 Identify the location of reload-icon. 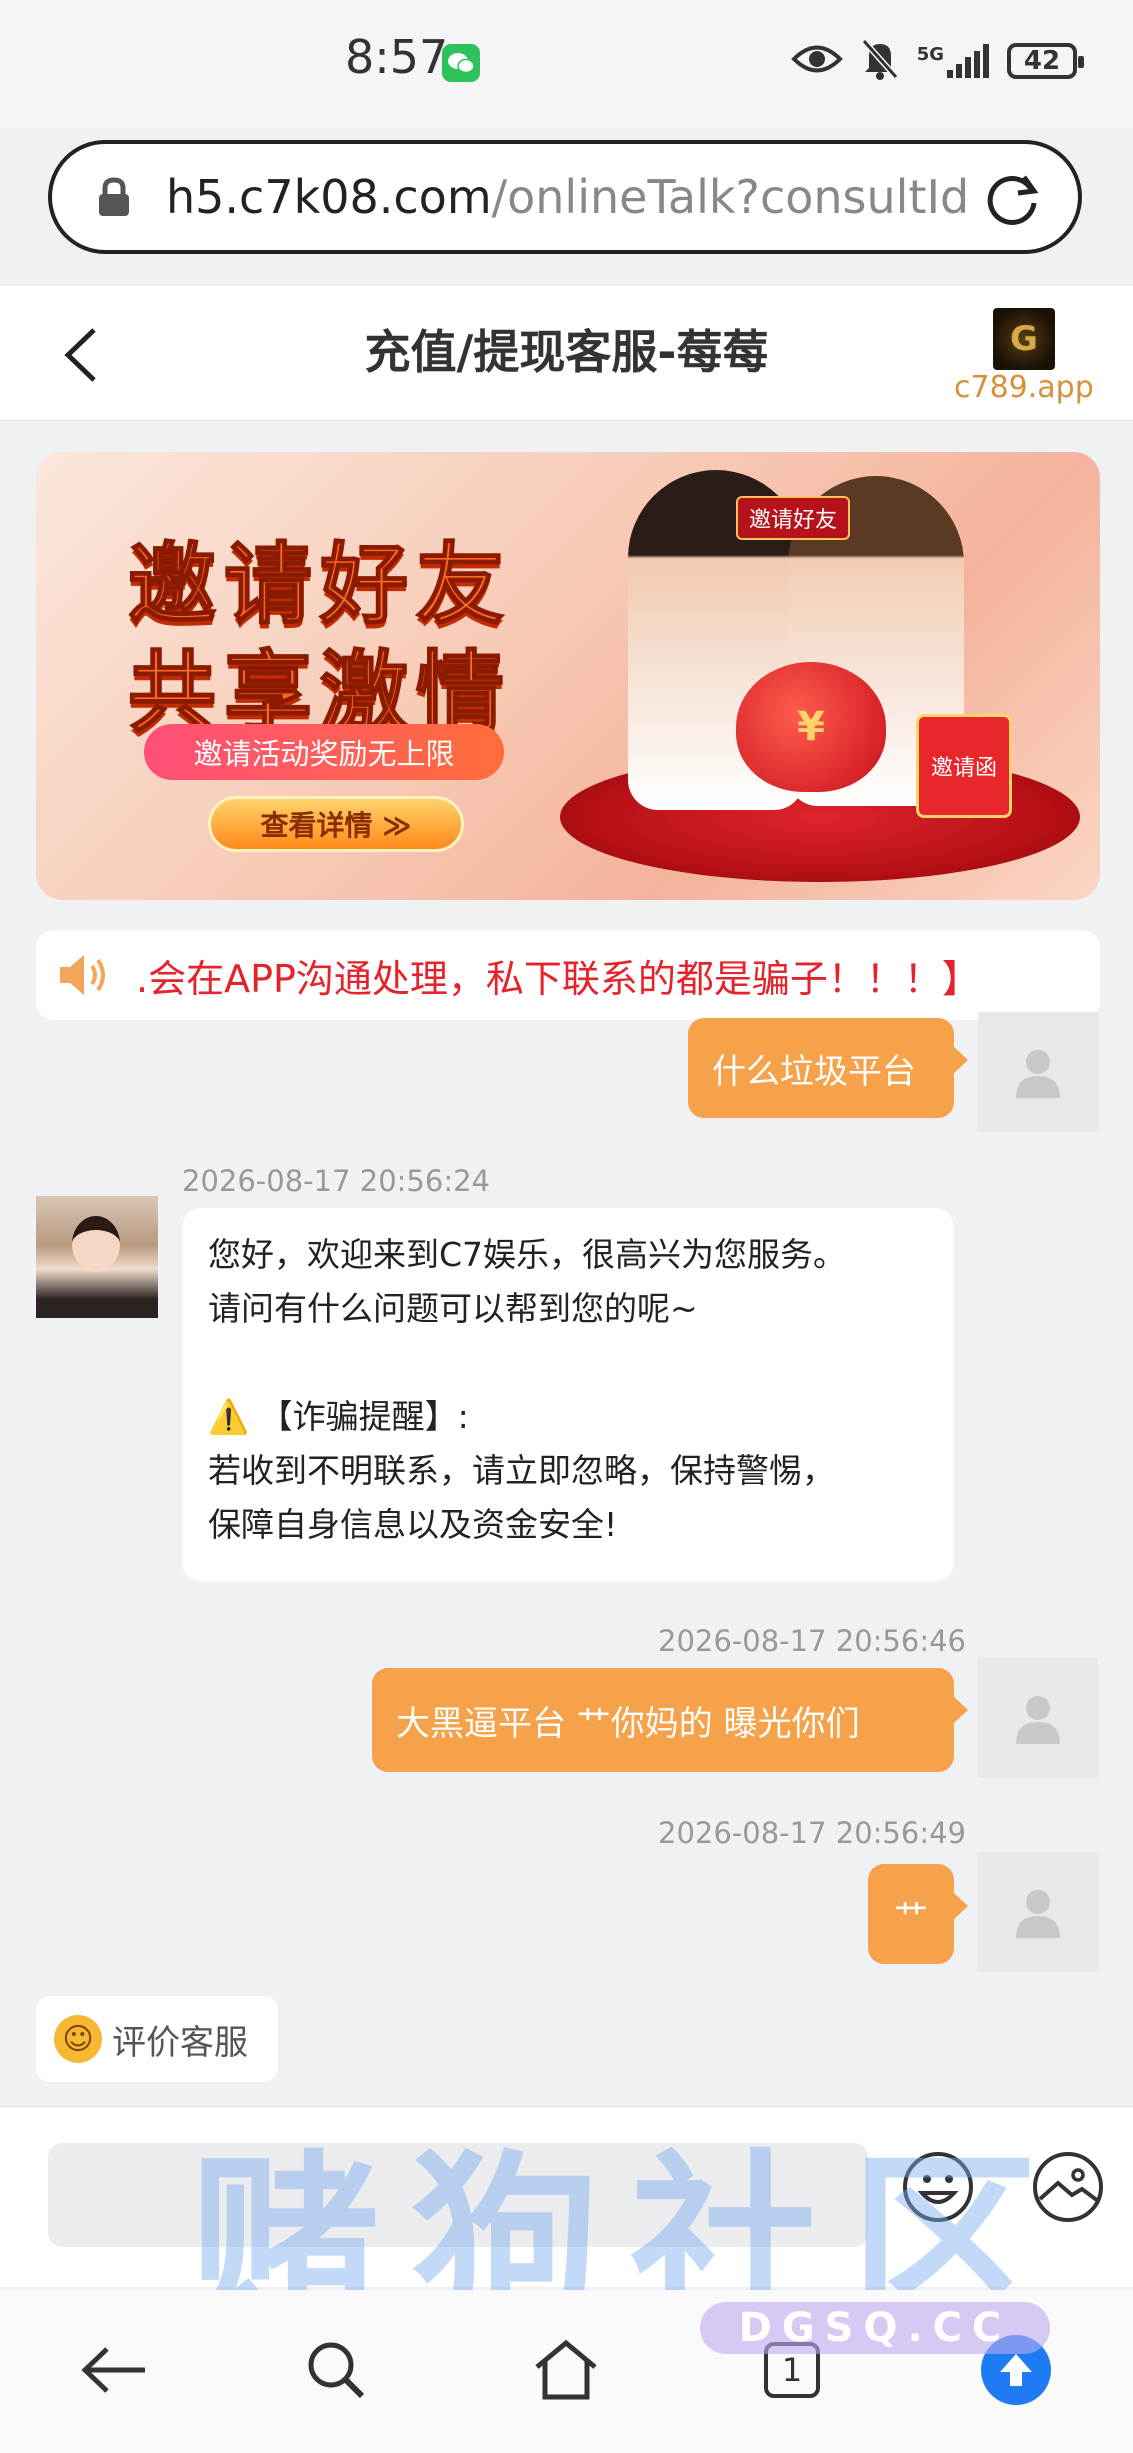
(1012, 197).